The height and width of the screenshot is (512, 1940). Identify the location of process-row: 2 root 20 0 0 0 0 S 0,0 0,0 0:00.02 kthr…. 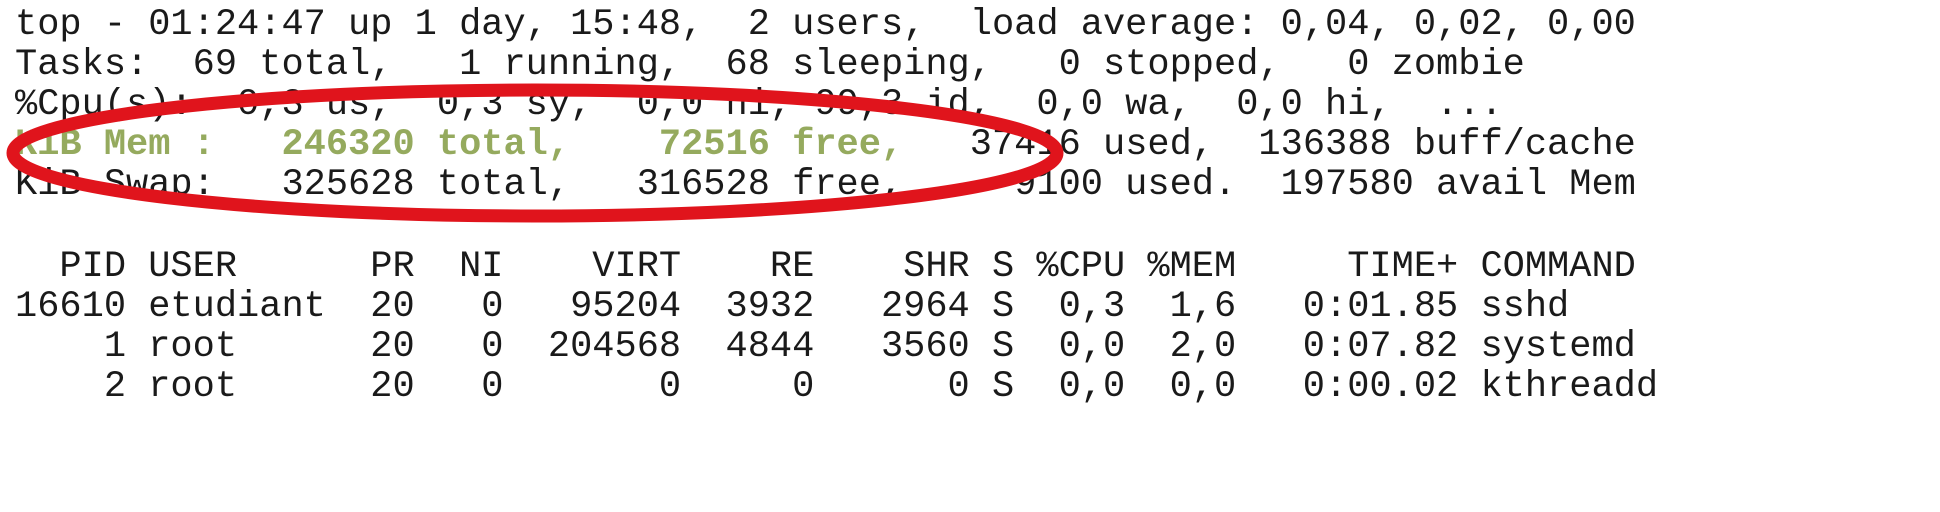
(837, 387).